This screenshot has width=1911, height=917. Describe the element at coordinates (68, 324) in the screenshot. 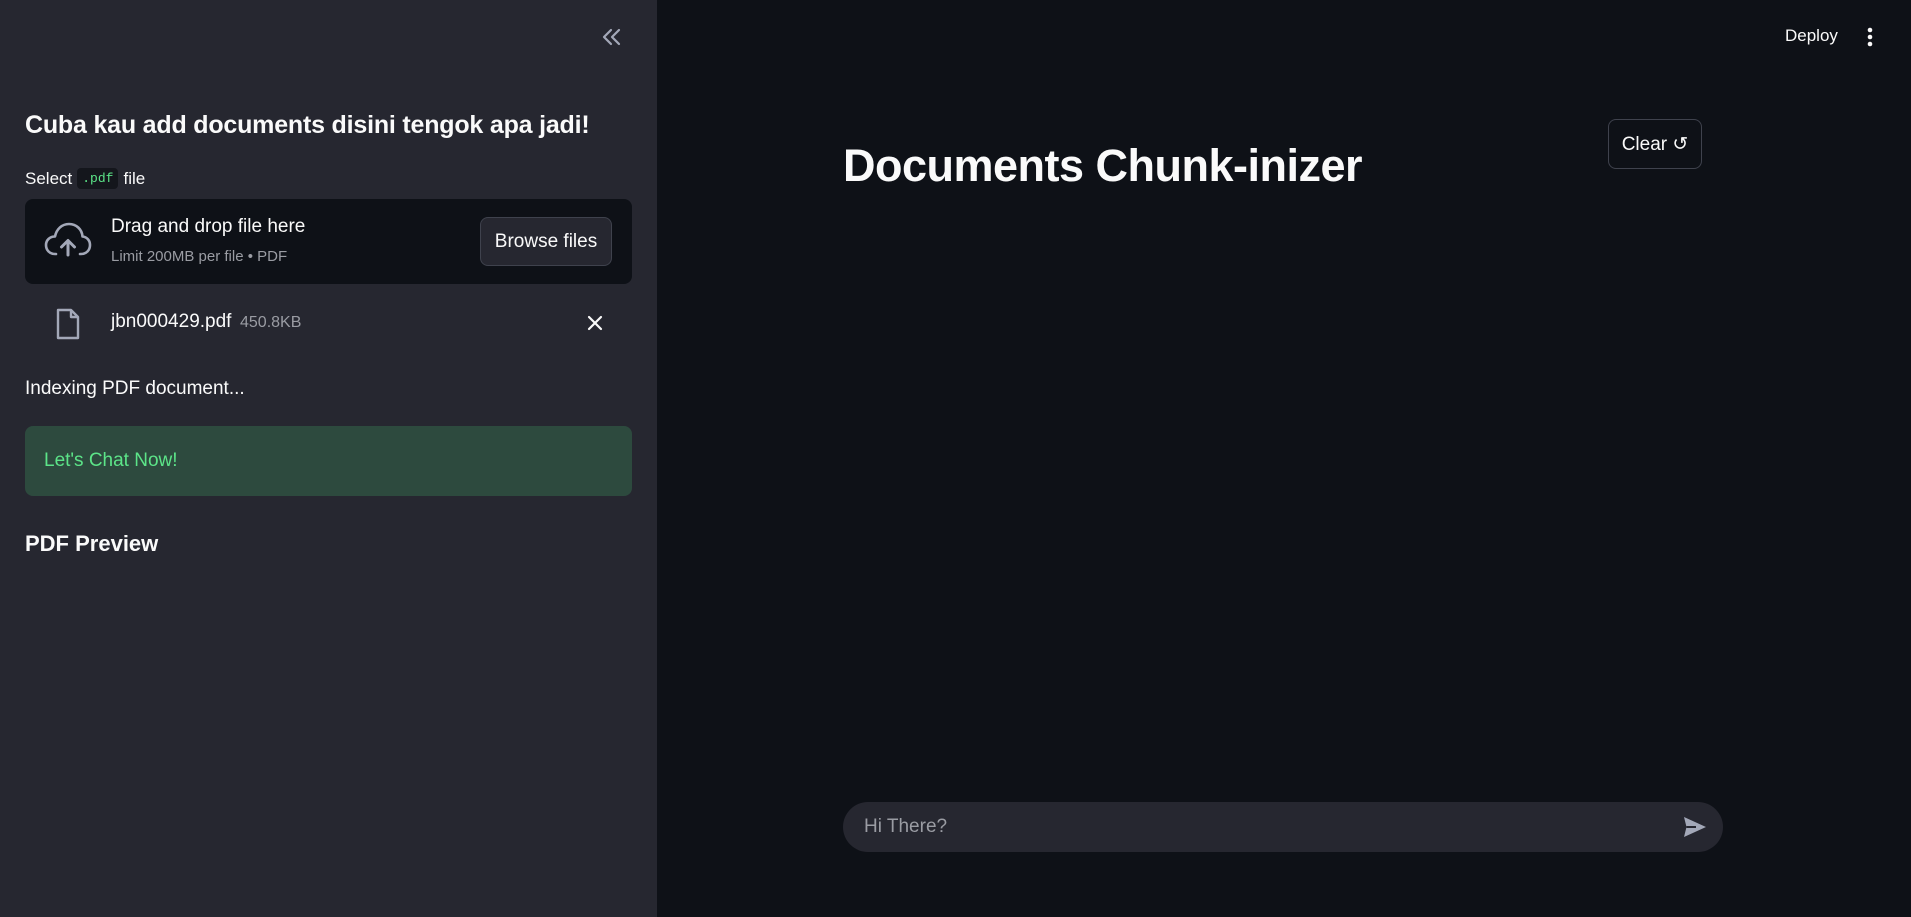

I see `file-icon` at that location.